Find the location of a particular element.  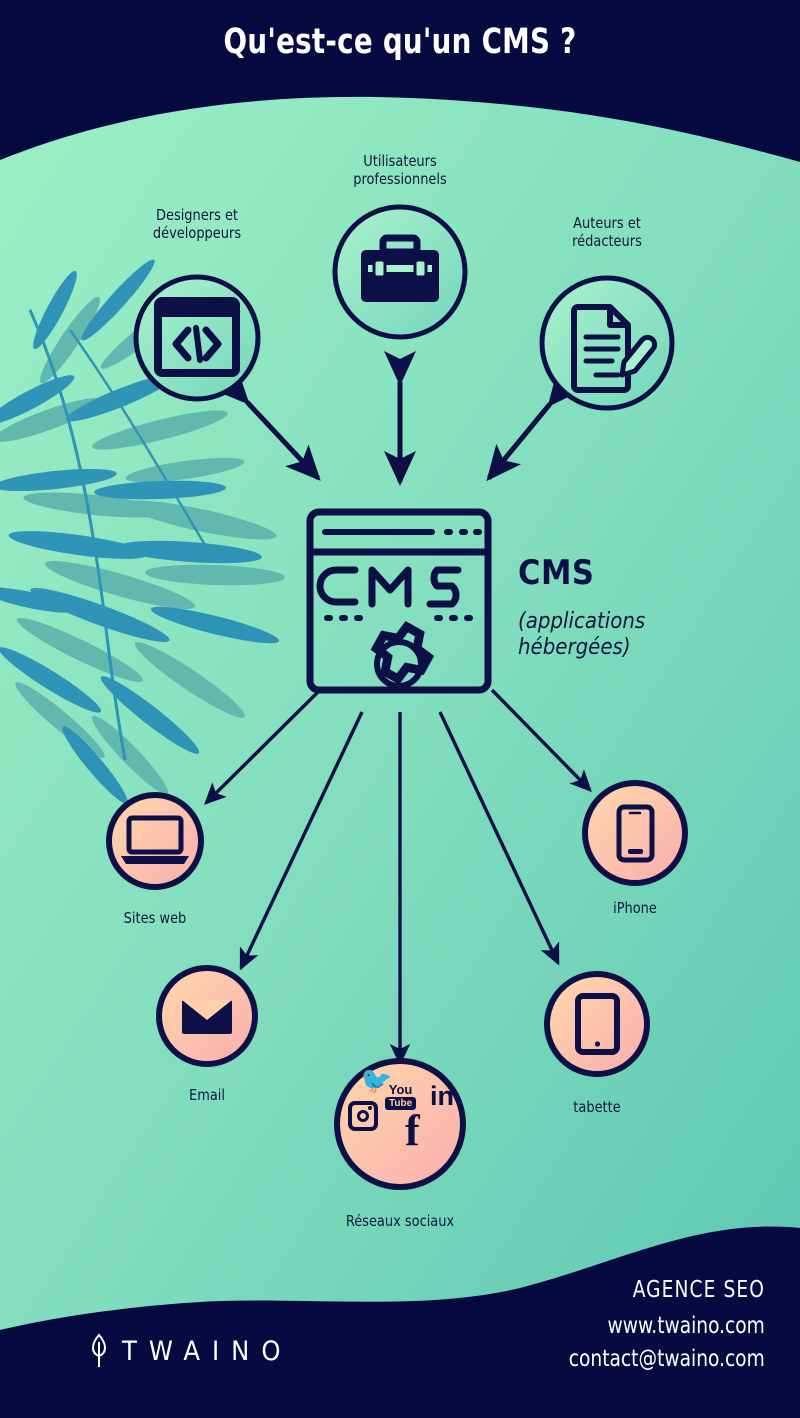

label-iphone: iPhone is located at coordinates (635, 908).